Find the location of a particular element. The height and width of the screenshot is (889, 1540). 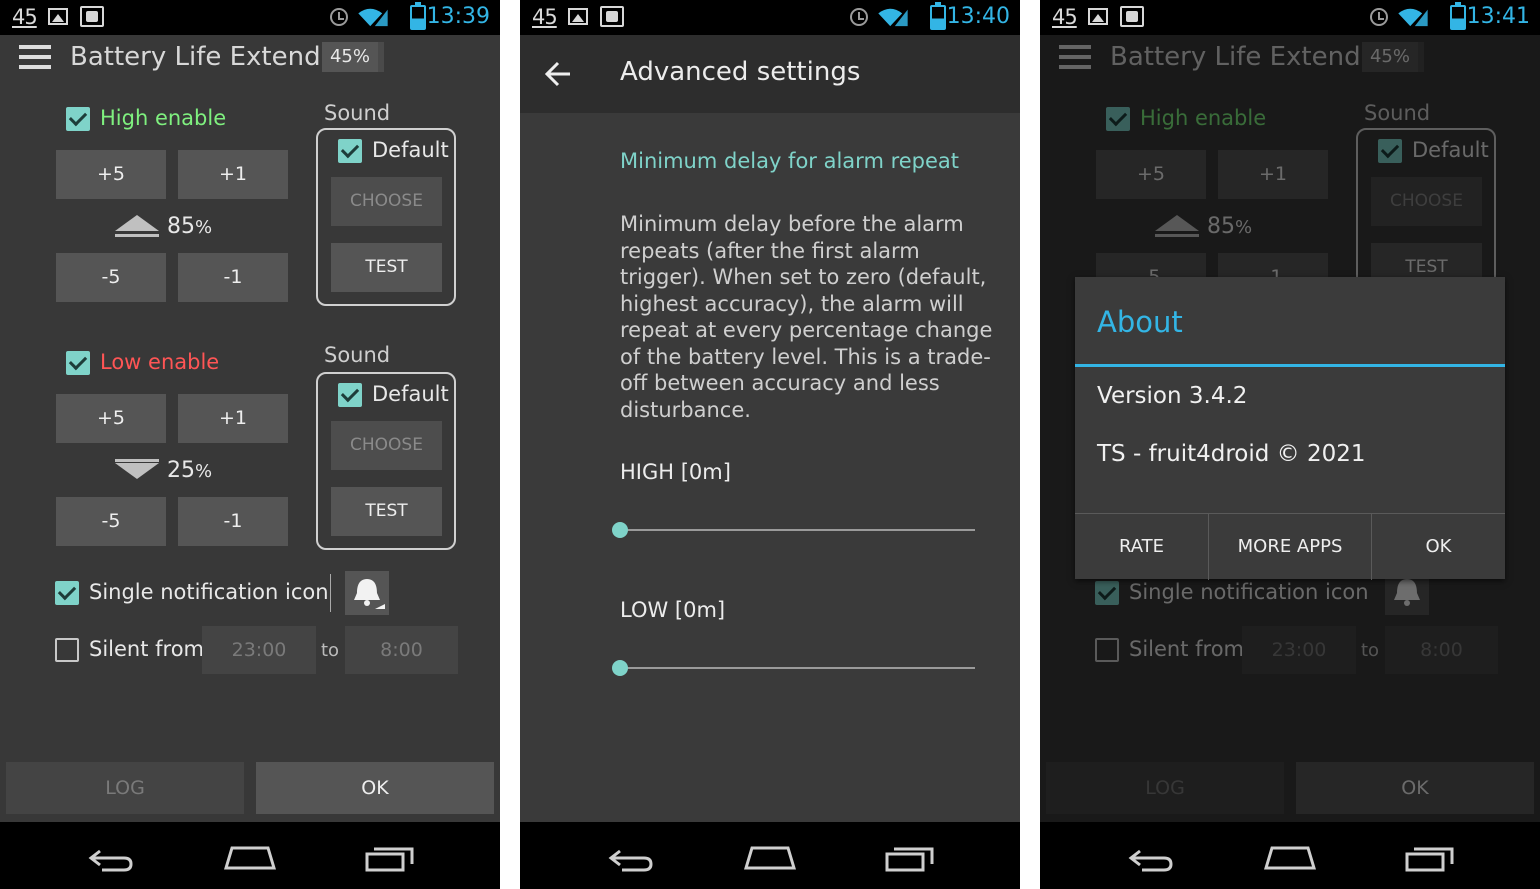

version-text: Version 3.4.2 is located at coordinates (1172, 396).